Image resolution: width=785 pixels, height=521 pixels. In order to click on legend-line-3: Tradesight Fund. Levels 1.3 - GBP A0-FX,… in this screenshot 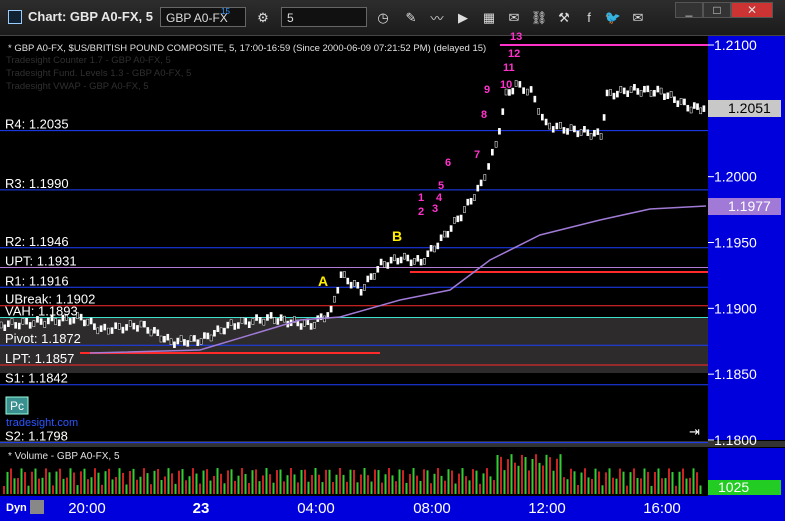, I will do `click(98, 73)`.